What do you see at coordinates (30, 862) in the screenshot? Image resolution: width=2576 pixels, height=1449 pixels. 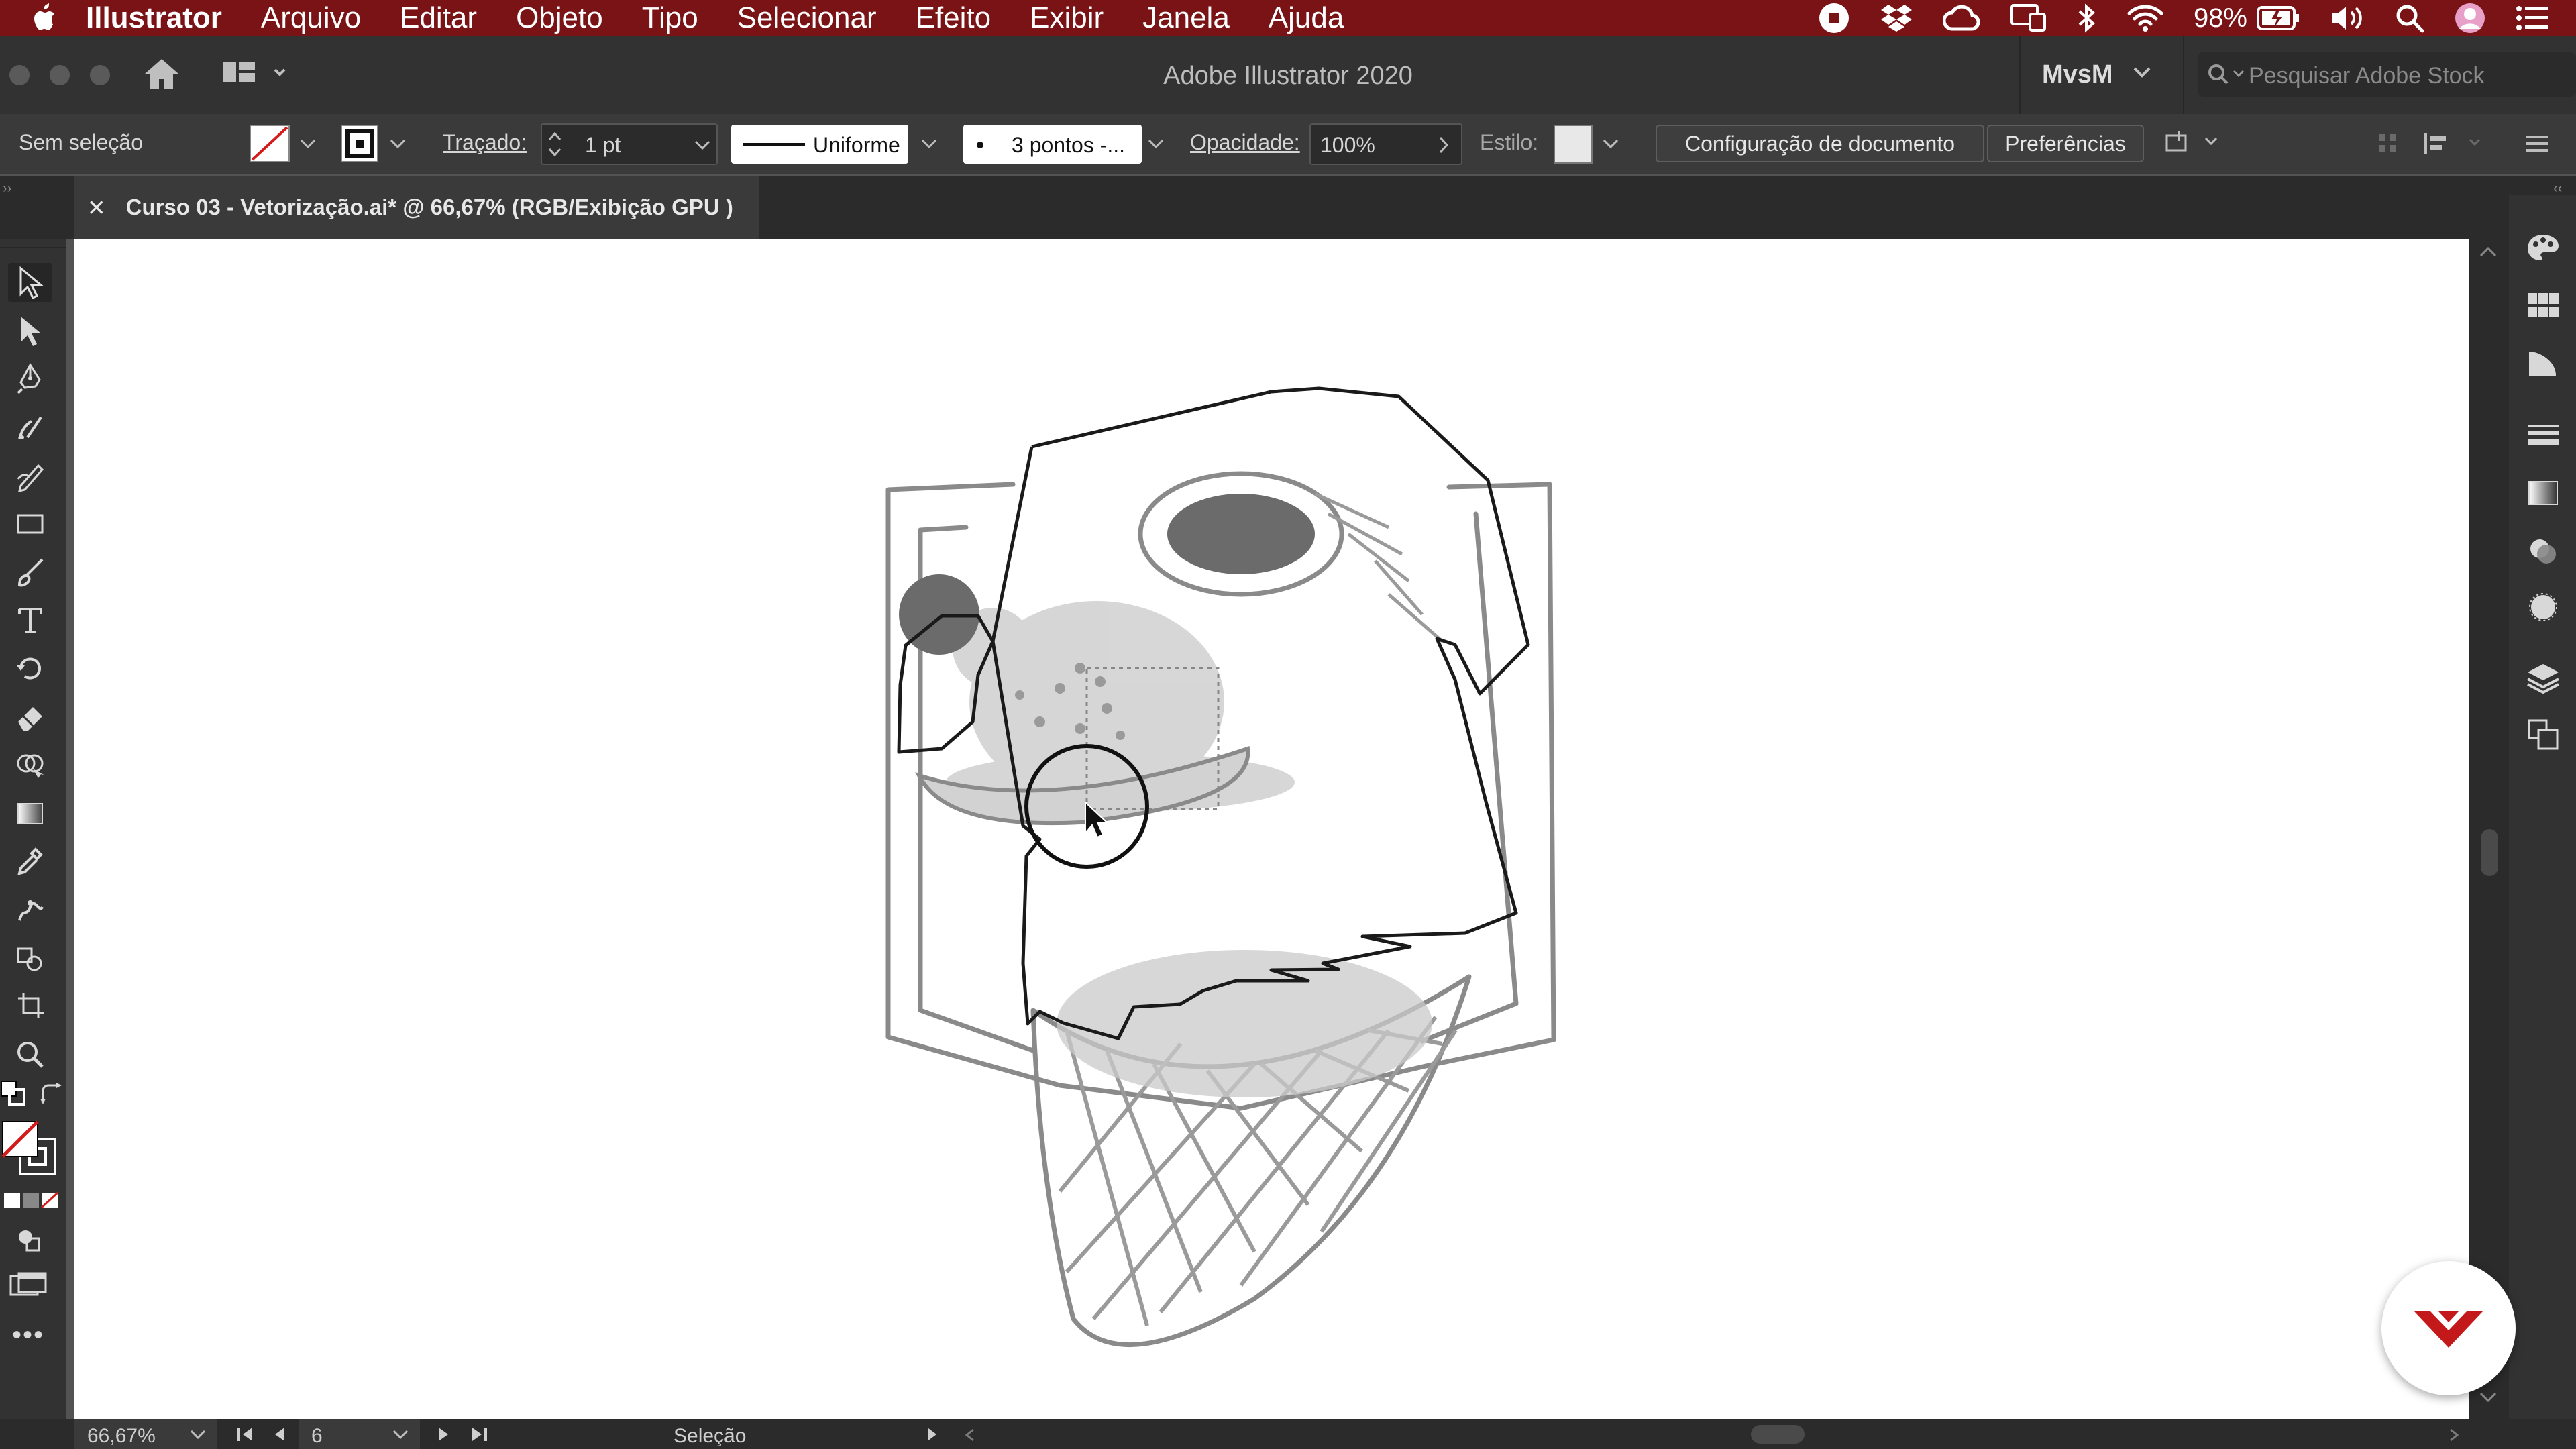 I see `eyedropper-tool-icon` at bounding box center [30, 862].